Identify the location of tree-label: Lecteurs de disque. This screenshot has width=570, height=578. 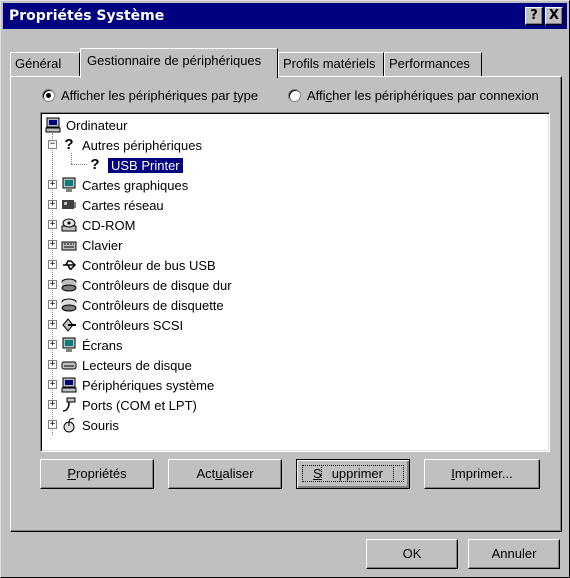
(137, 365).